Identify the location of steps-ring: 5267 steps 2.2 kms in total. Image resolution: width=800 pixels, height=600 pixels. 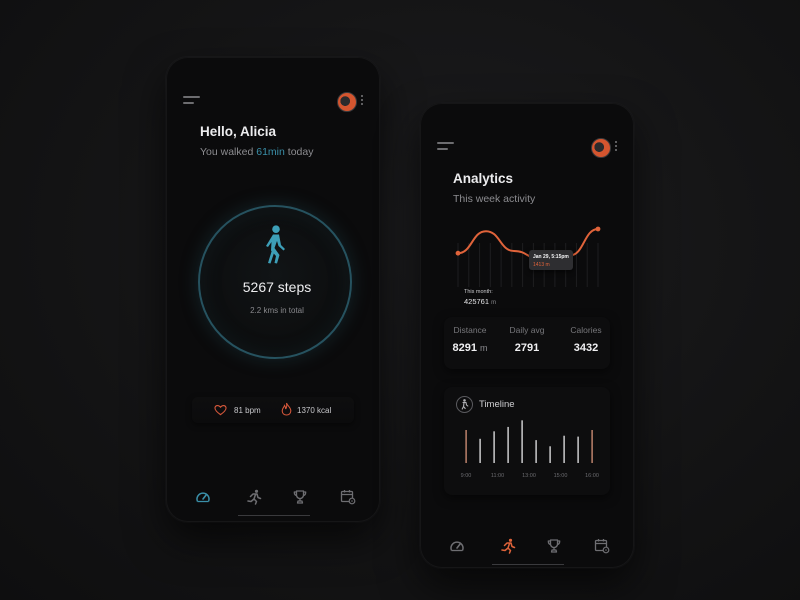
(275, 282).